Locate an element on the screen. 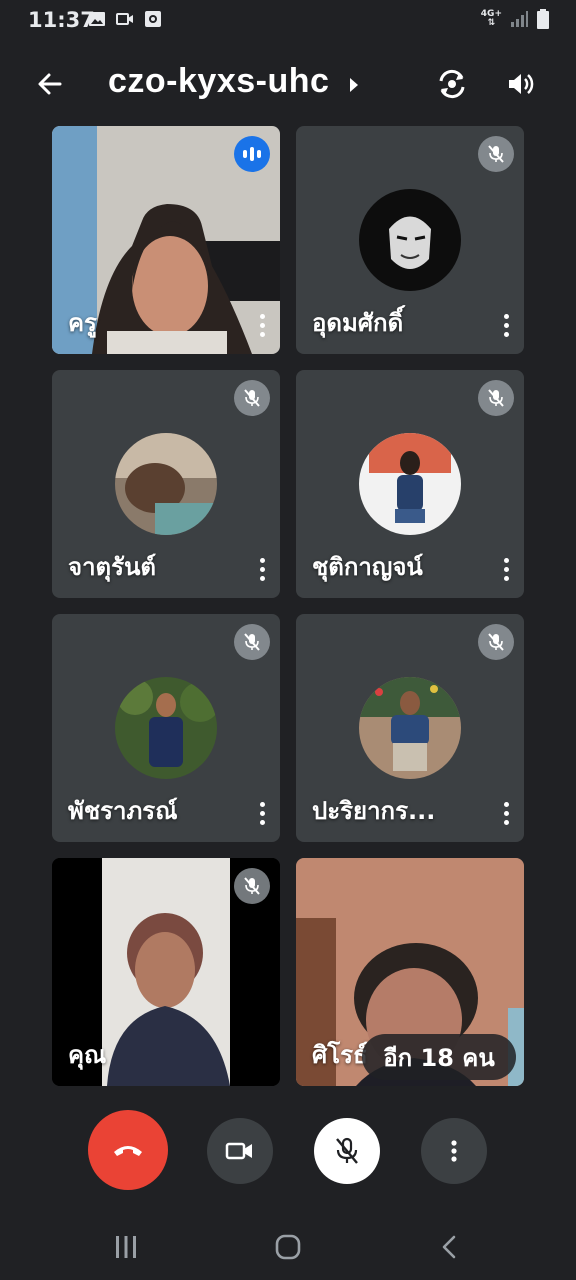 The width and height of the screenshot is (576, 1280). more-options-button is located at coordinates (454, 1151).